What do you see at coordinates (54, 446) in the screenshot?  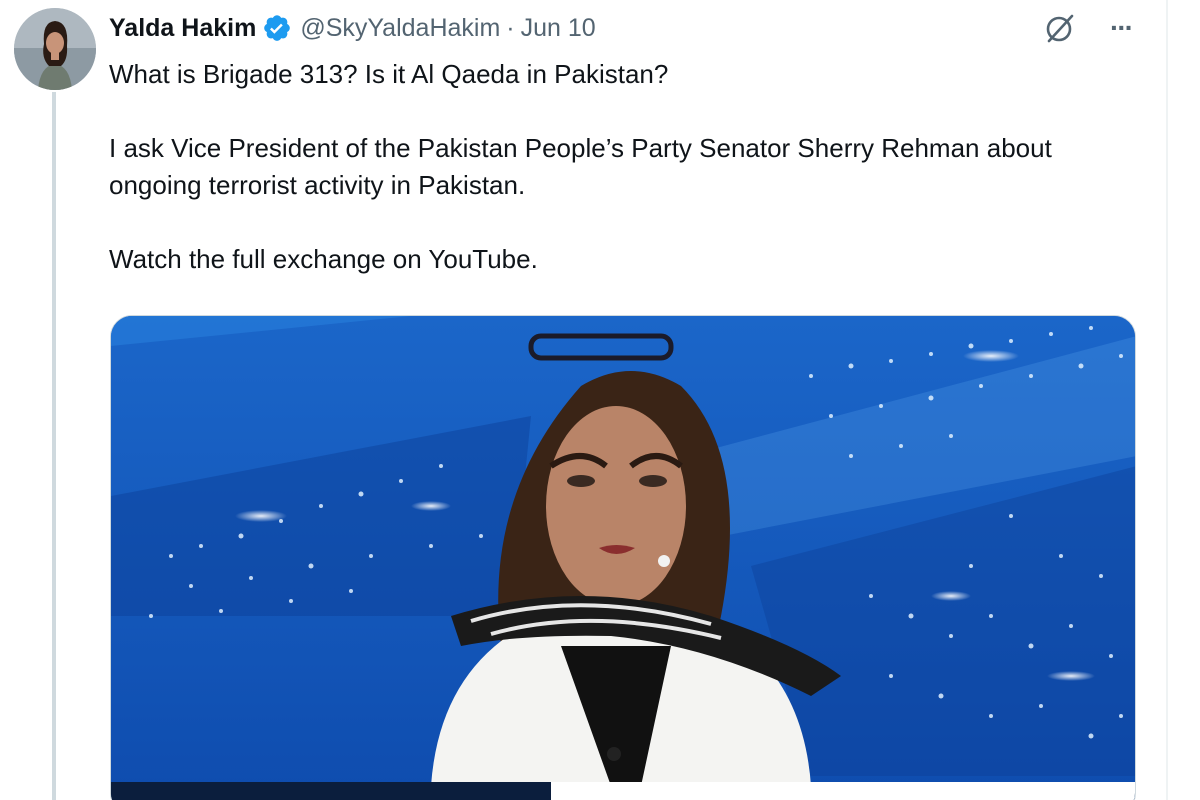 I see `thread-line` at bounding box center [54, 446].